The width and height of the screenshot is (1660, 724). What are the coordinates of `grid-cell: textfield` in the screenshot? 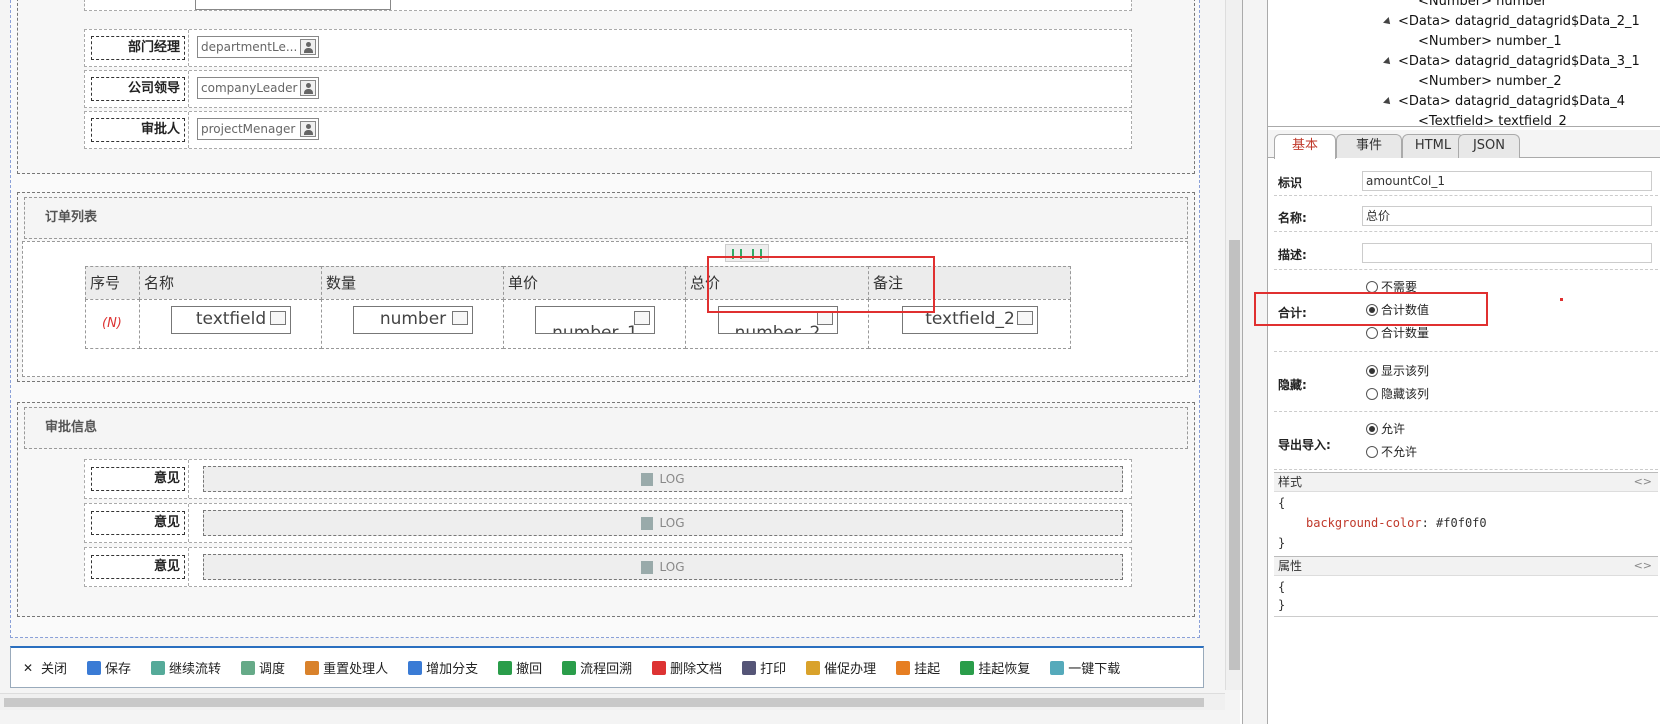 It's located at (230, 324).